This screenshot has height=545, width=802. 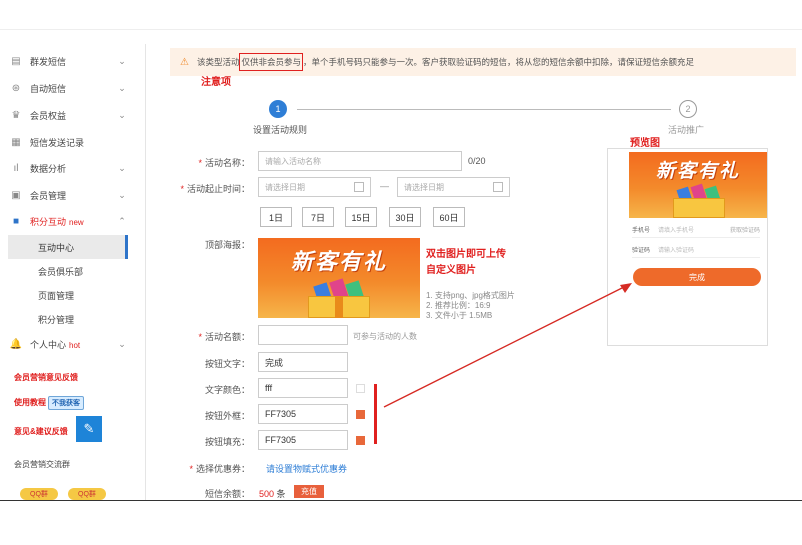 I want to click on sms-balance: 500 条, so click(x=272, y=493).